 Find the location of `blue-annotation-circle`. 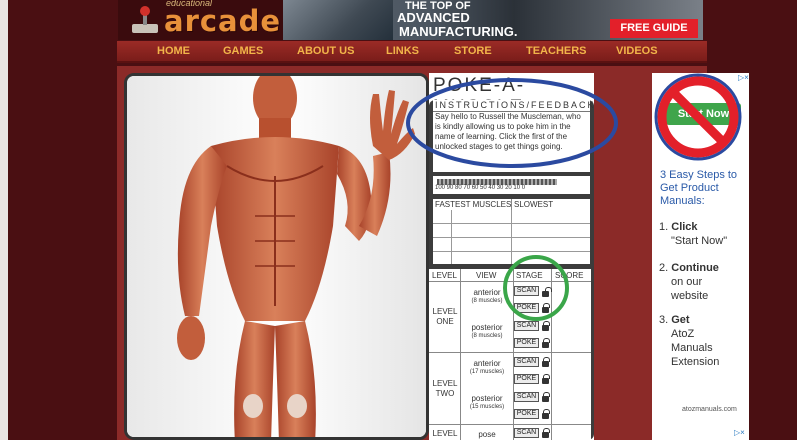

blue-annotation-circle is located at coordinates (512, 123).